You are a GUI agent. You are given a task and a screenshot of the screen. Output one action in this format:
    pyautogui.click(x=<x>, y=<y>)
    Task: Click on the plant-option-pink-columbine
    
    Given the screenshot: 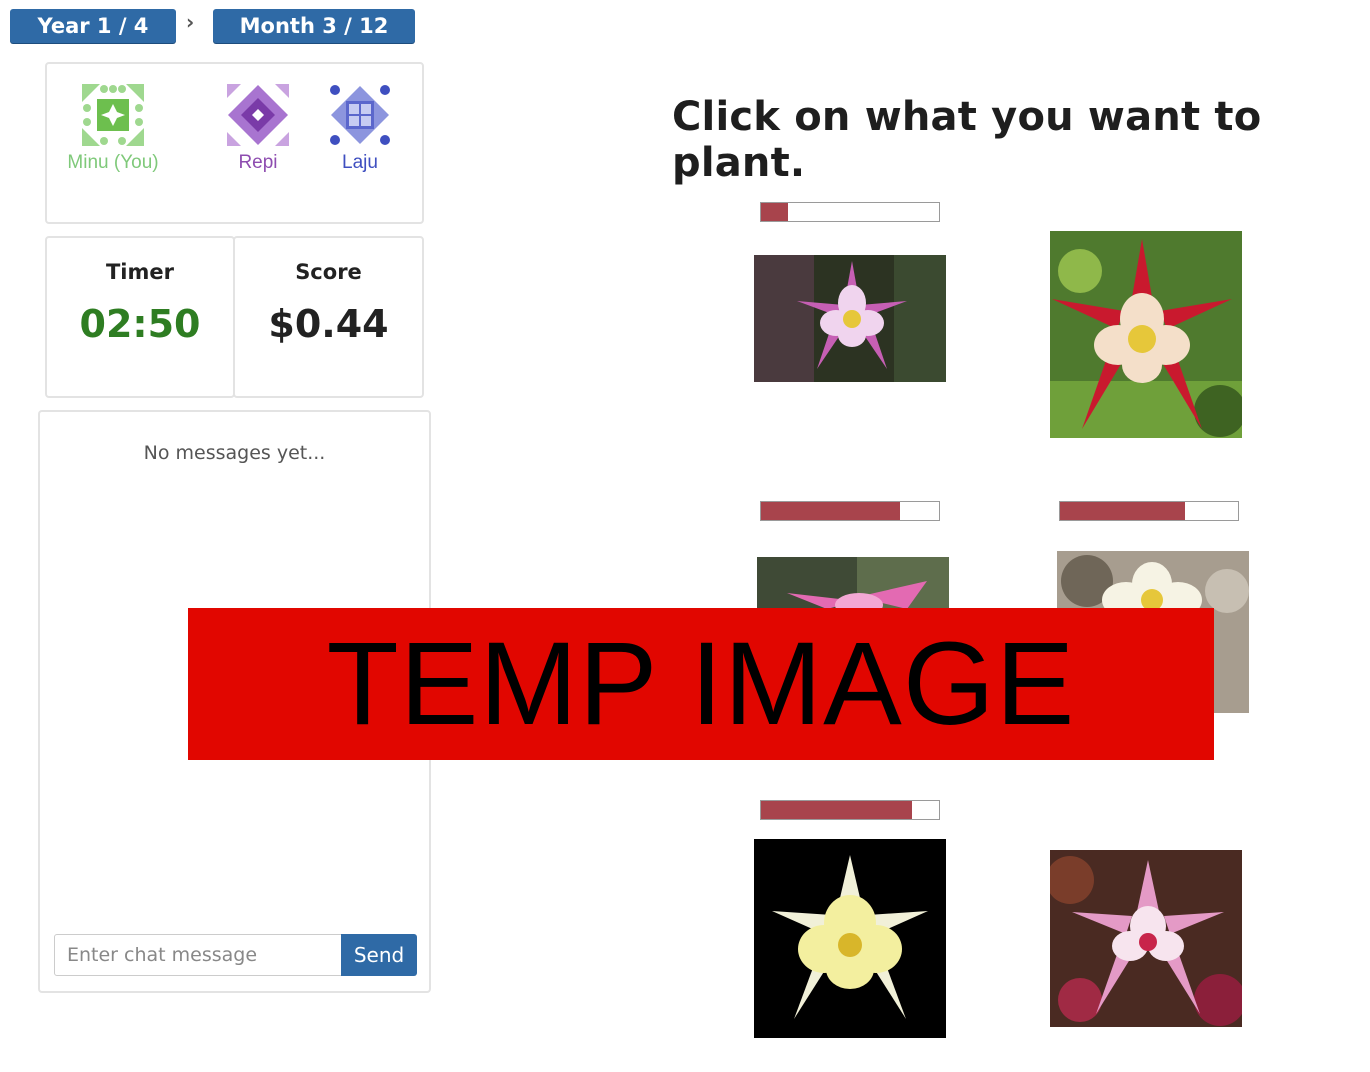 What is the action you would take?
    pyautogui.click(x=850, y=318)
    